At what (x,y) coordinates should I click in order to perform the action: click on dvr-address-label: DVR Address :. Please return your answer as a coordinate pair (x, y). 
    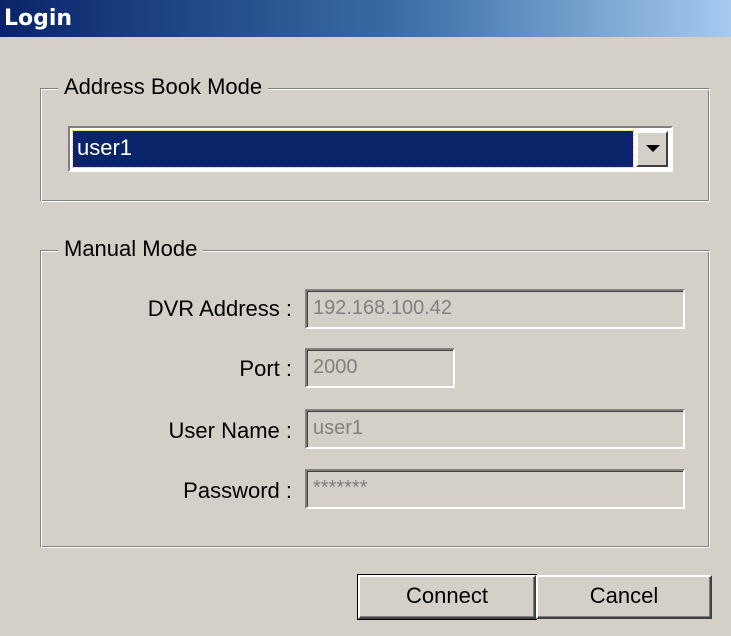
    Looking at the image, I should click on (219, 308).